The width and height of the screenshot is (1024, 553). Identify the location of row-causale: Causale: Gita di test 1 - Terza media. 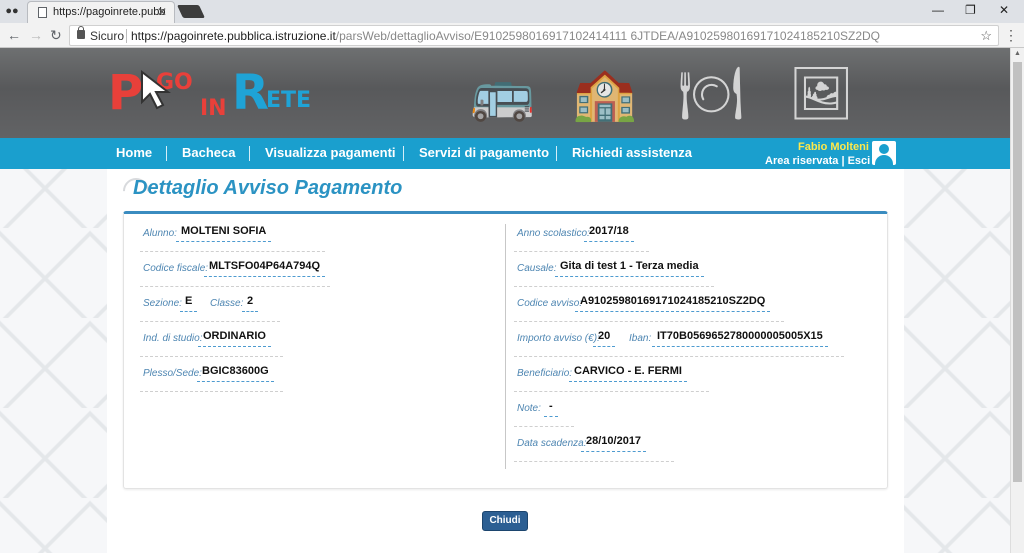
(614, 272).